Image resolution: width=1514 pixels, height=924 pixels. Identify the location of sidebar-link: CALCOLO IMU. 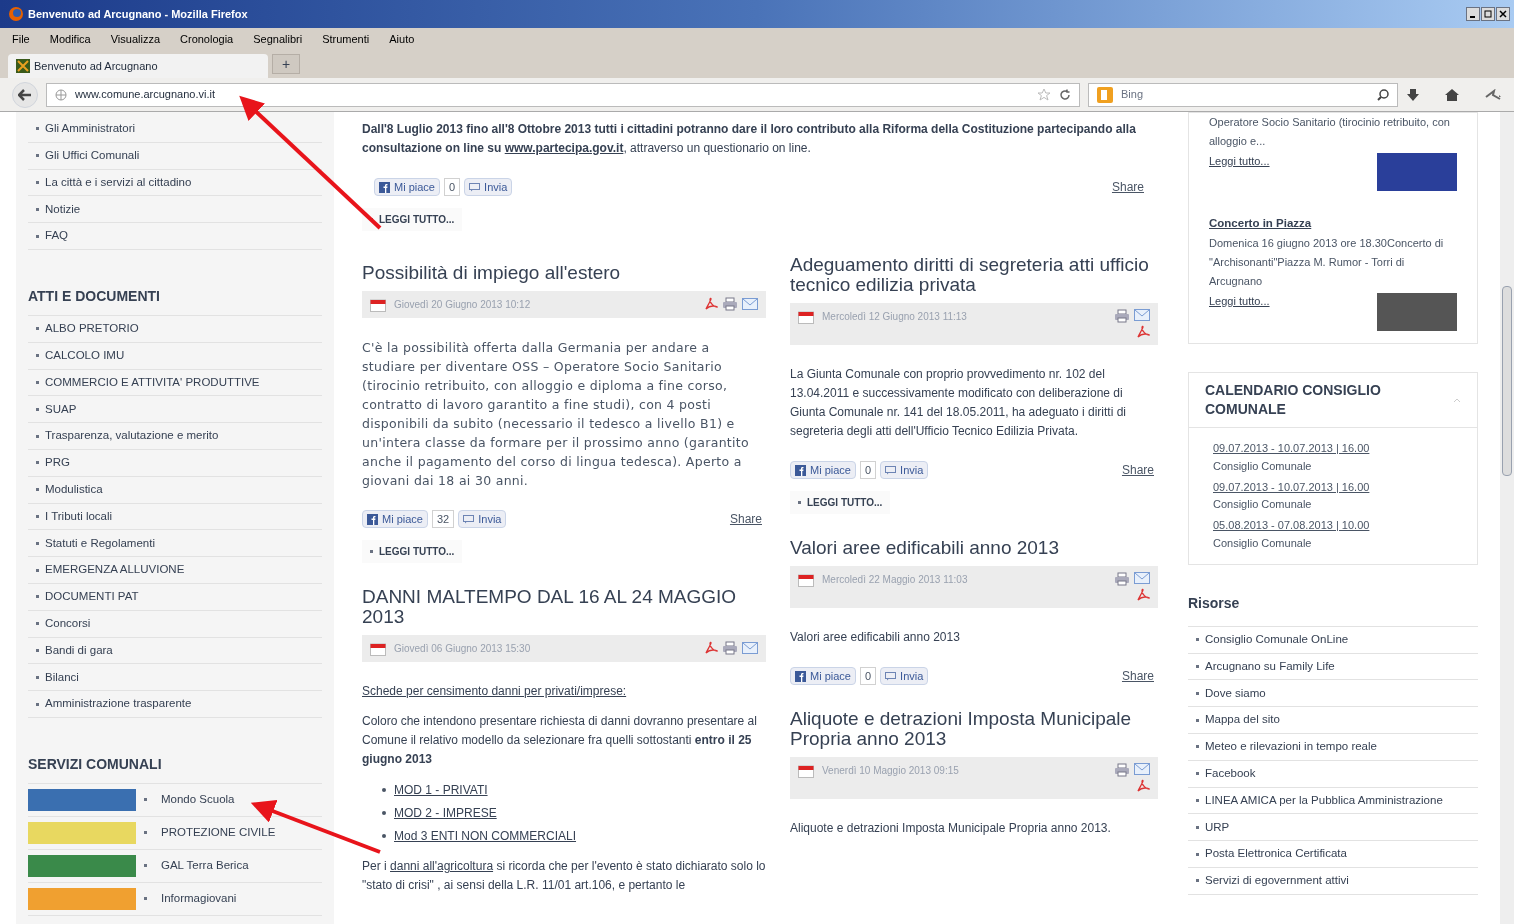
(85, 356).